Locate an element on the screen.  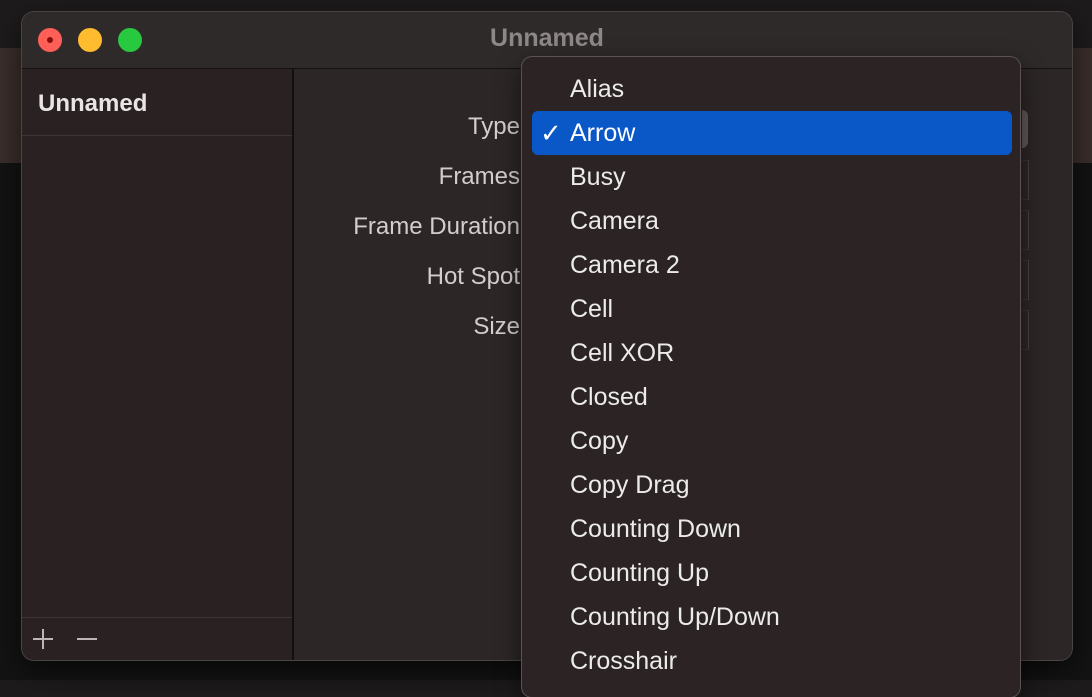
menu-item-counting-up: Counting Up is located at coordinates (772, 573).